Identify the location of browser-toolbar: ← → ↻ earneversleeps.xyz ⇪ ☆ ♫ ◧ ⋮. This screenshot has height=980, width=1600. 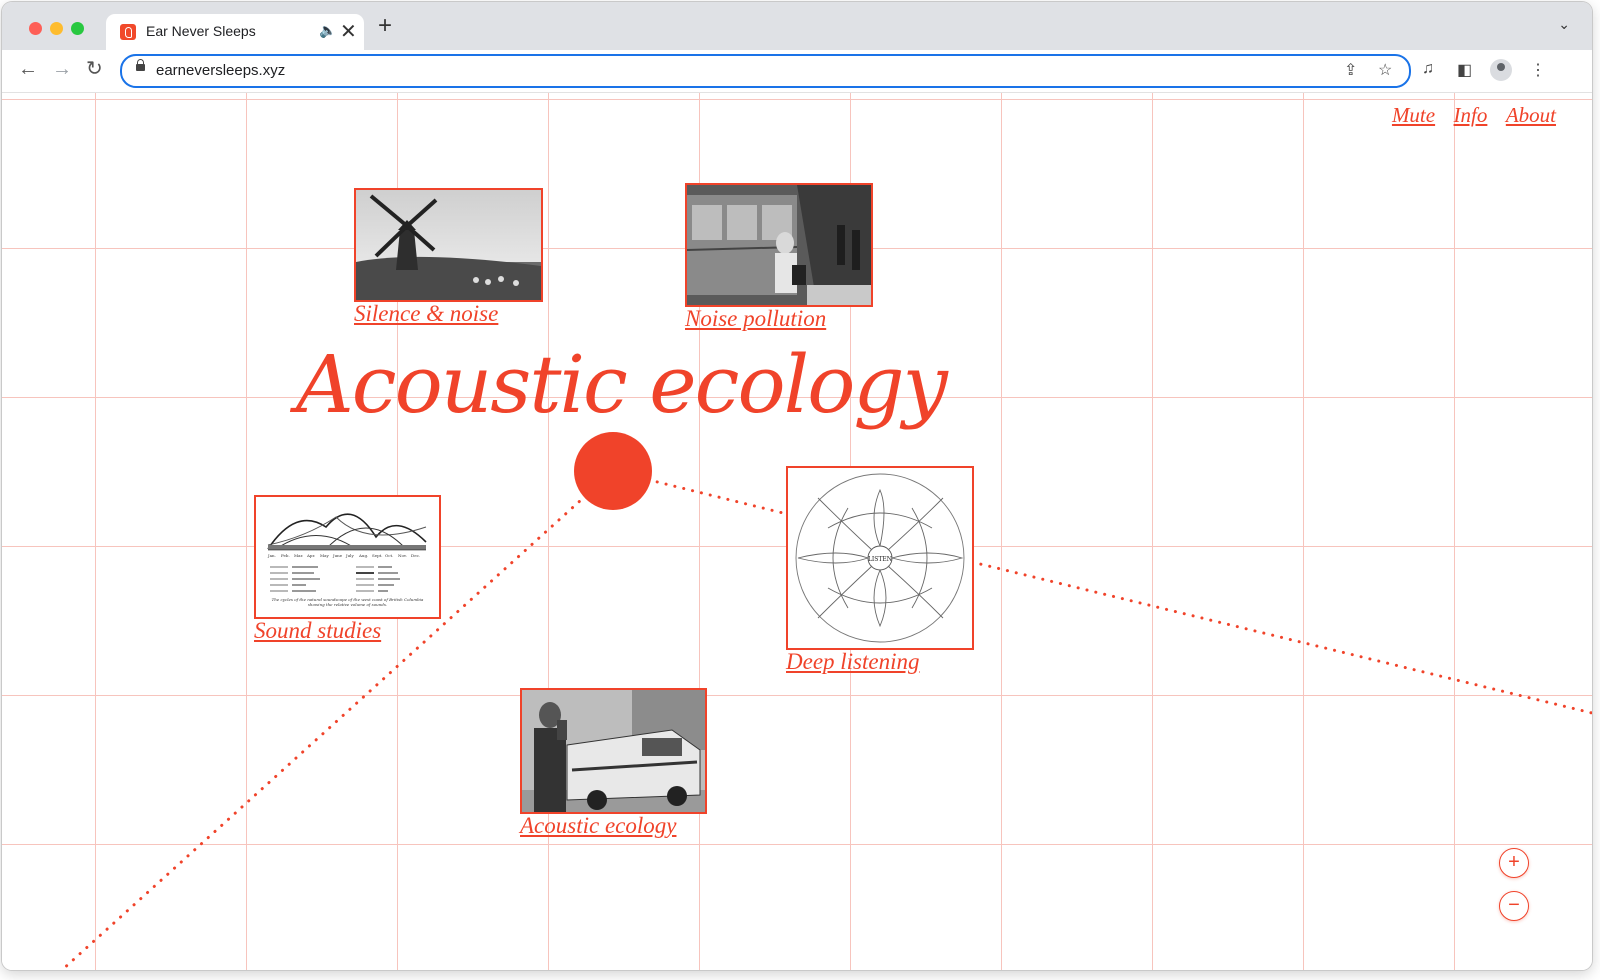
(797, 71).